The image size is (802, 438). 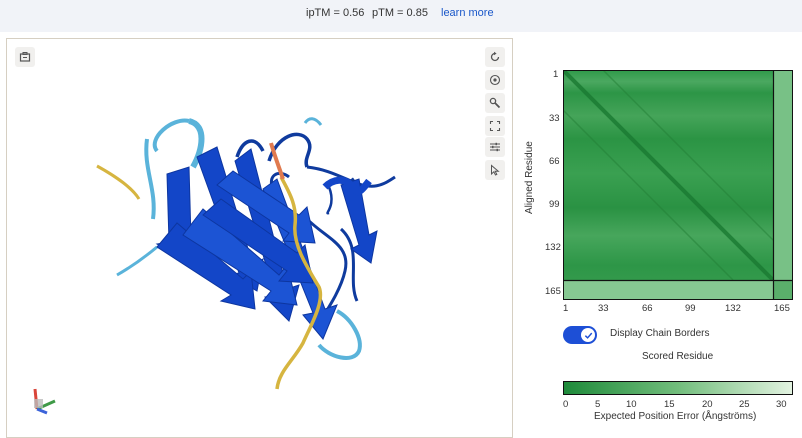 I want to click on colorbar-tick: 20, so click(x=707, y=404).